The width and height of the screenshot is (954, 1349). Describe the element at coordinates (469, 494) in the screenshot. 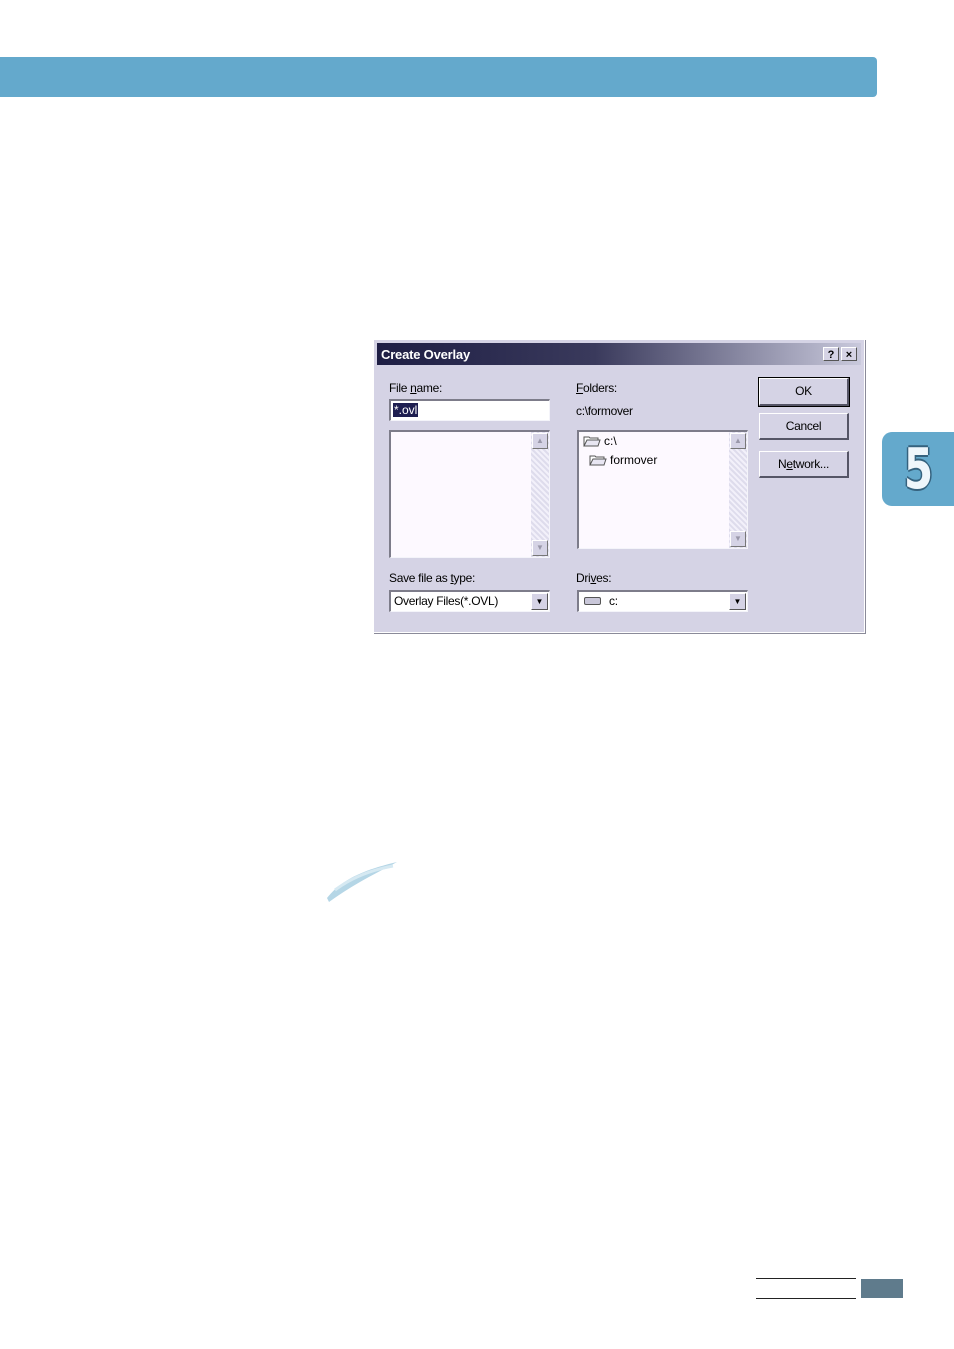

I see `file-list: ▲ ▼` at that location.